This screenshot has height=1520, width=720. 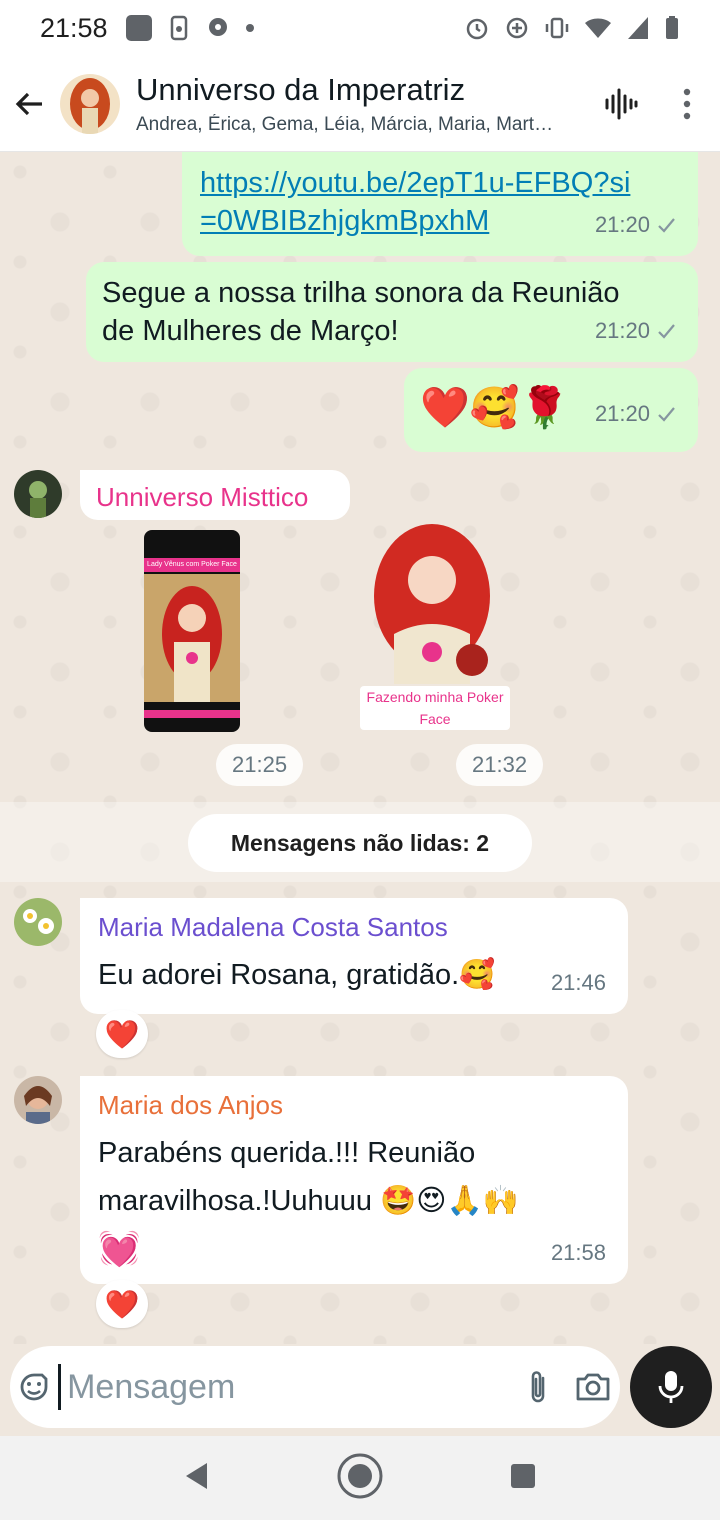 I want to click on emoji-sticker-icon, so click(x=34, y=1387).